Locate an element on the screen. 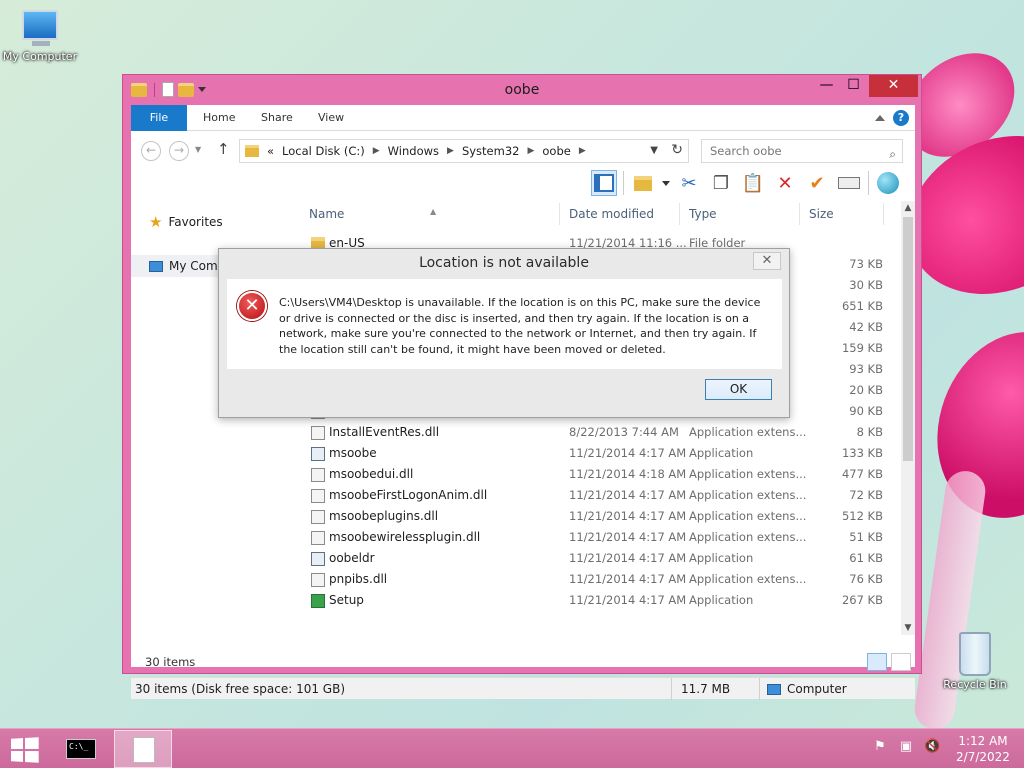 The image size is (1024, 768). expand-ribbon-icon is located at coordinates (880, 118).